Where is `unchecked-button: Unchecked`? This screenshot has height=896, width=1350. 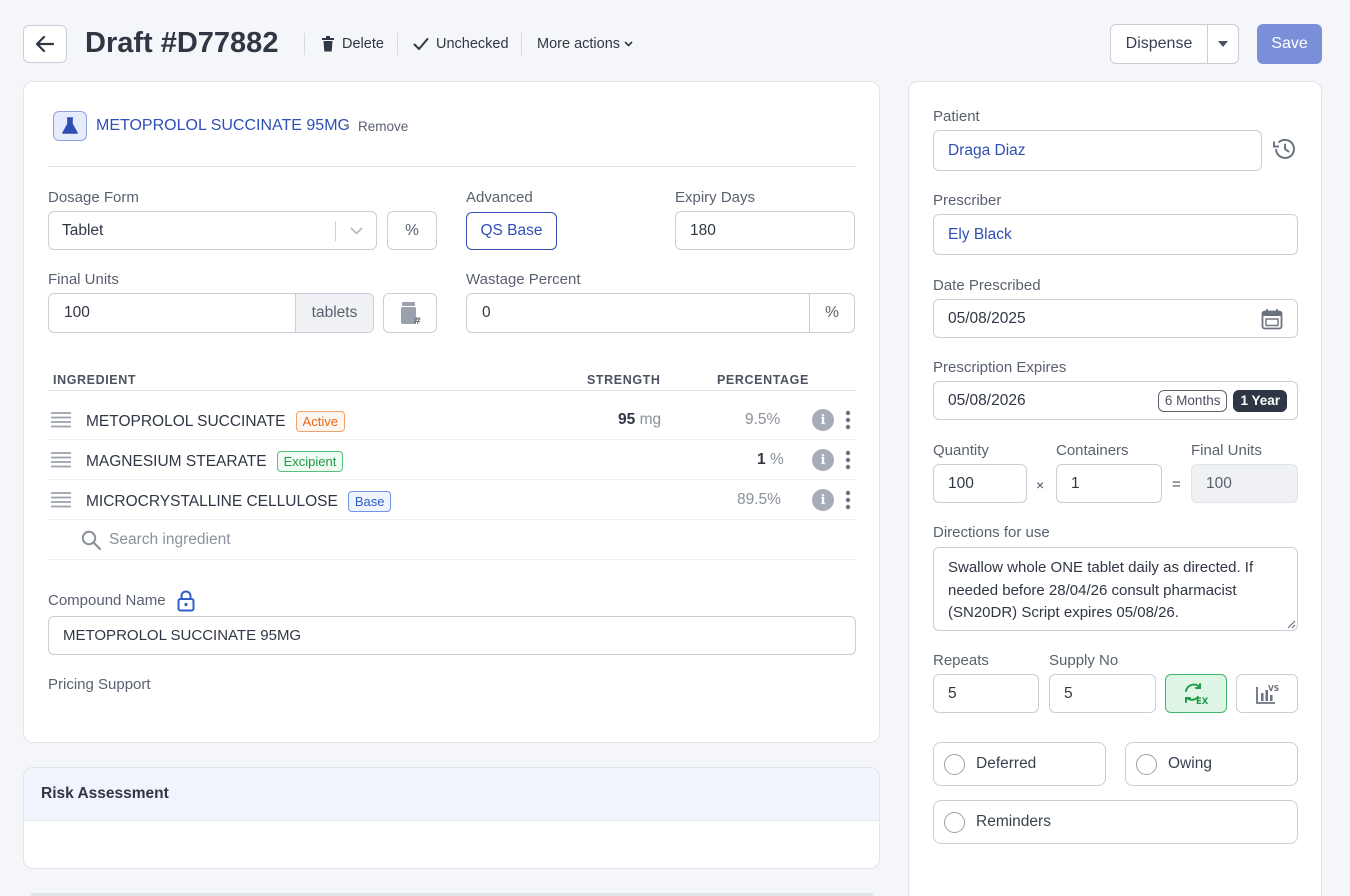
unchecked-button: Unchecked is located at coordinates (461, 44).